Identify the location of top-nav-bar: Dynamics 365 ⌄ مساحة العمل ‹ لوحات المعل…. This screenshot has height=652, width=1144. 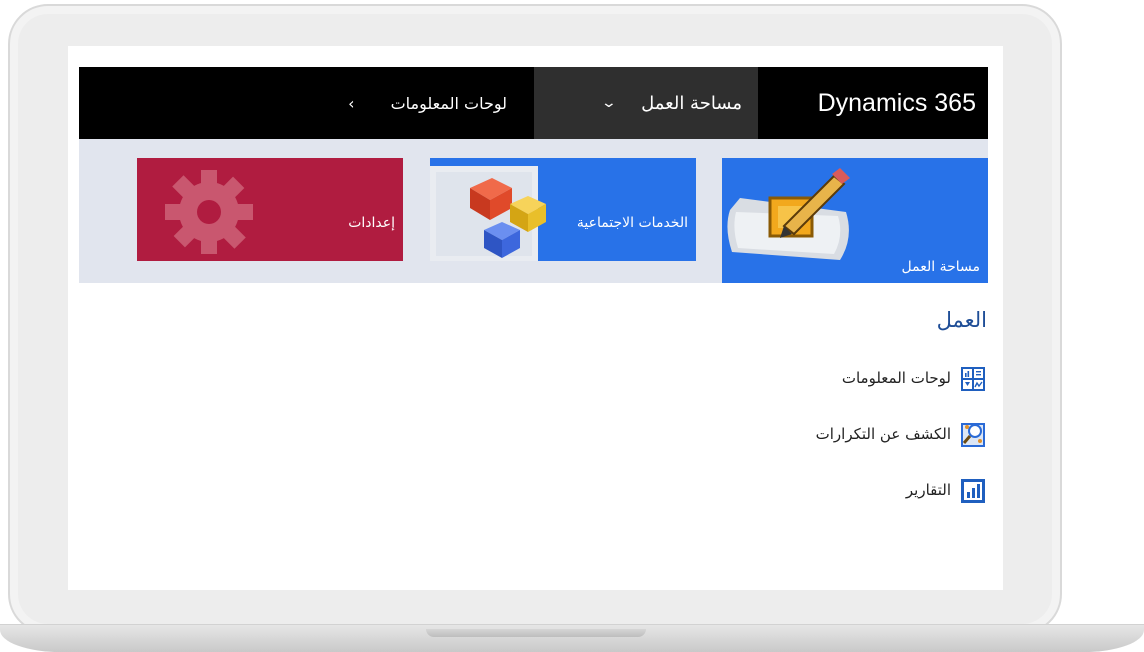
(533, 103).